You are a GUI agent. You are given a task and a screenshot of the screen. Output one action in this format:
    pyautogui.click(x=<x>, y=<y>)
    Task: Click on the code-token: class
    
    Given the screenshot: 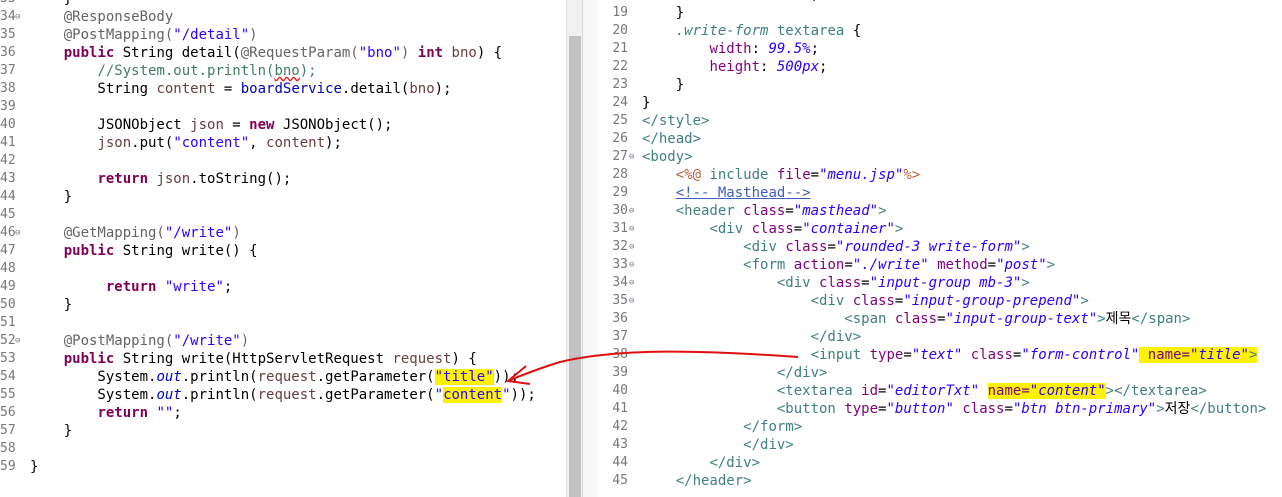 What is the action you would take?
    pyautogui.click(x=764, y=211)
    